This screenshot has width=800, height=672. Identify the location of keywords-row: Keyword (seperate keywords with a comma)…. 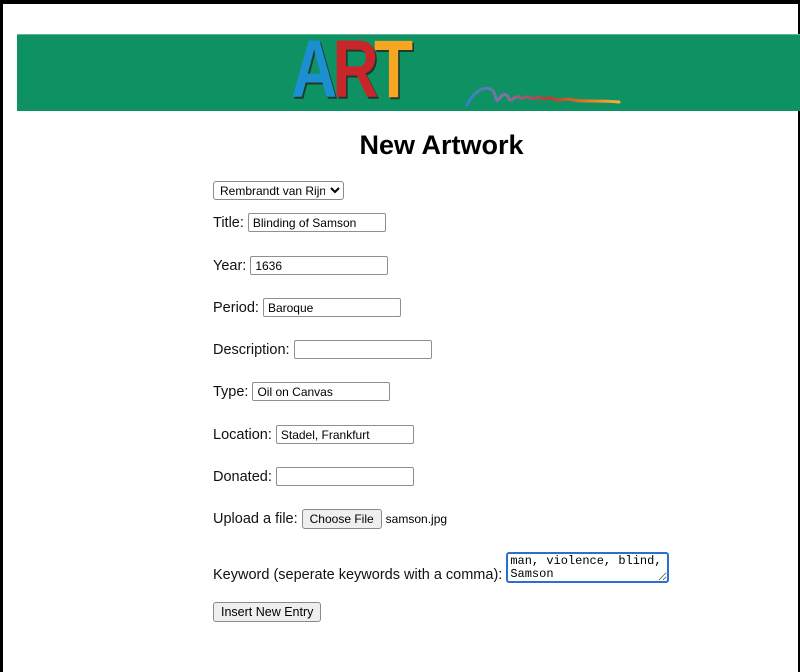
(441, 567).